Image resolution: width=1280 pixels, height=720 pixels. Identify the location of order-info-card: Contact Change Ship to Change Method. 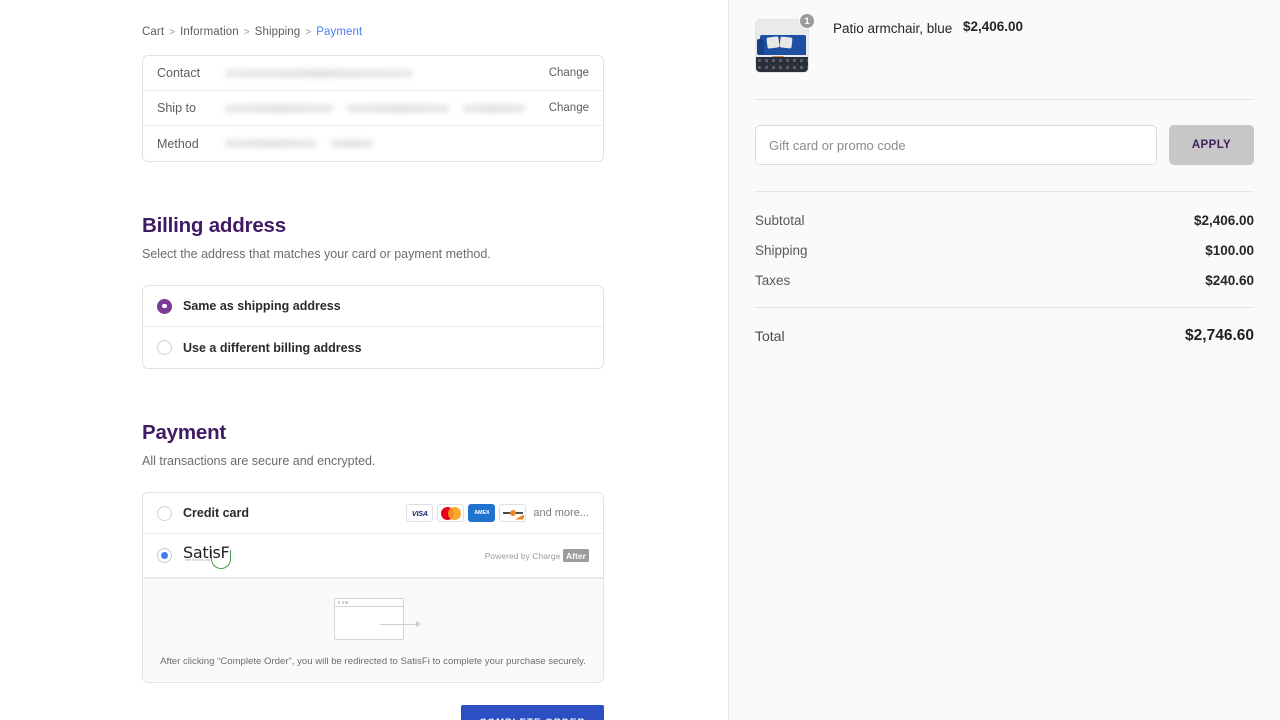
(373, 108).